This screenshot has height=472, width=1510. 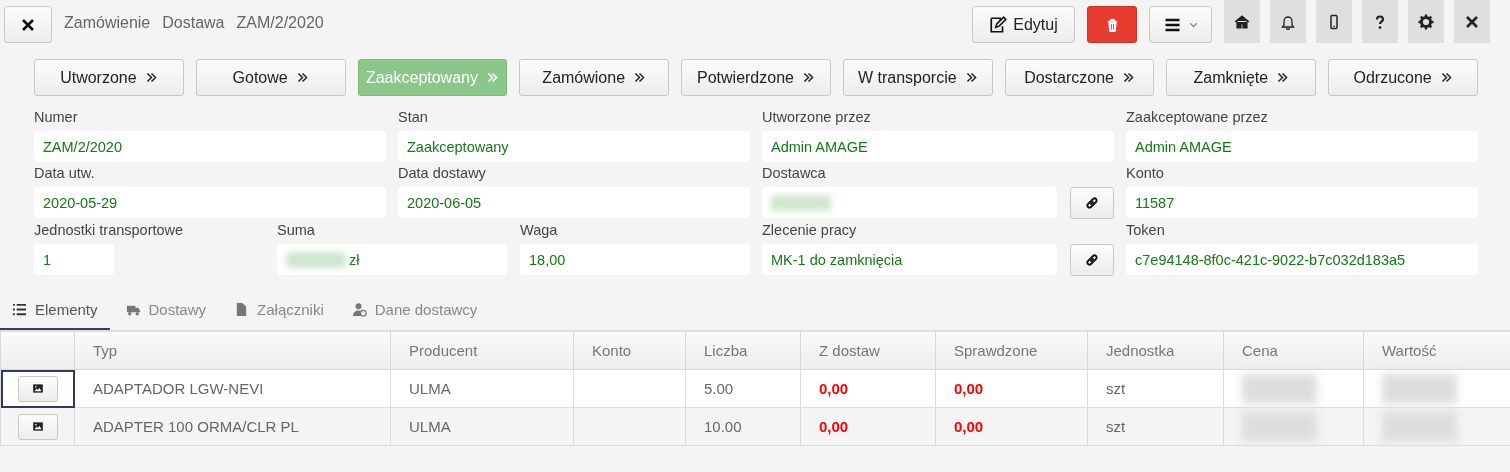 I want to click on column-header: Producent, so click(x=482, y=350).